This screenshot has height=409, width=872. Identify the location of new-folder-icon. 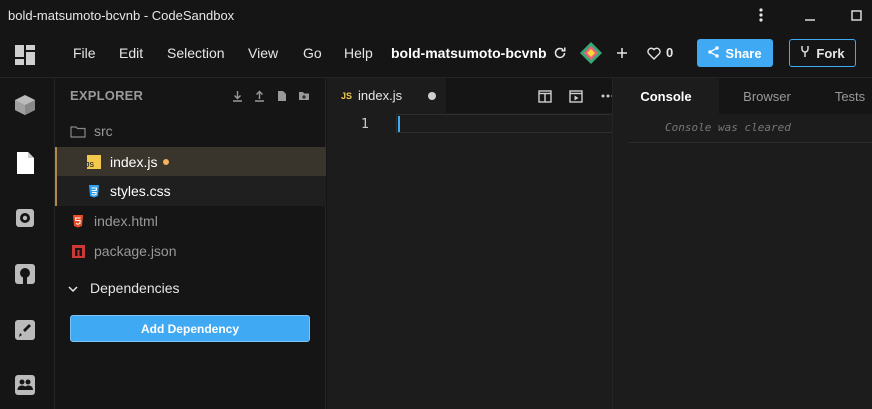
(303, 95).